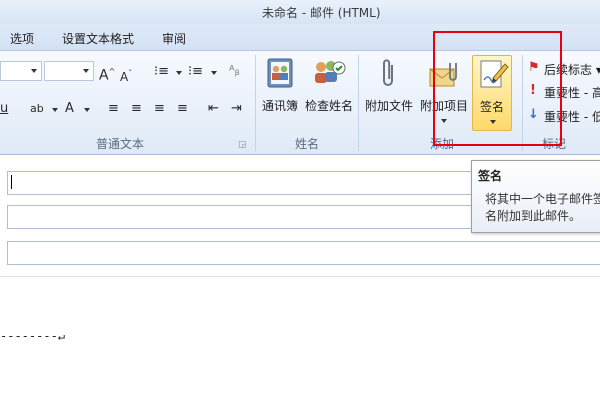 This screenshot has height=399, width=600. I want to click on group-label-basic-text: 普通文本, so click(119, 144).